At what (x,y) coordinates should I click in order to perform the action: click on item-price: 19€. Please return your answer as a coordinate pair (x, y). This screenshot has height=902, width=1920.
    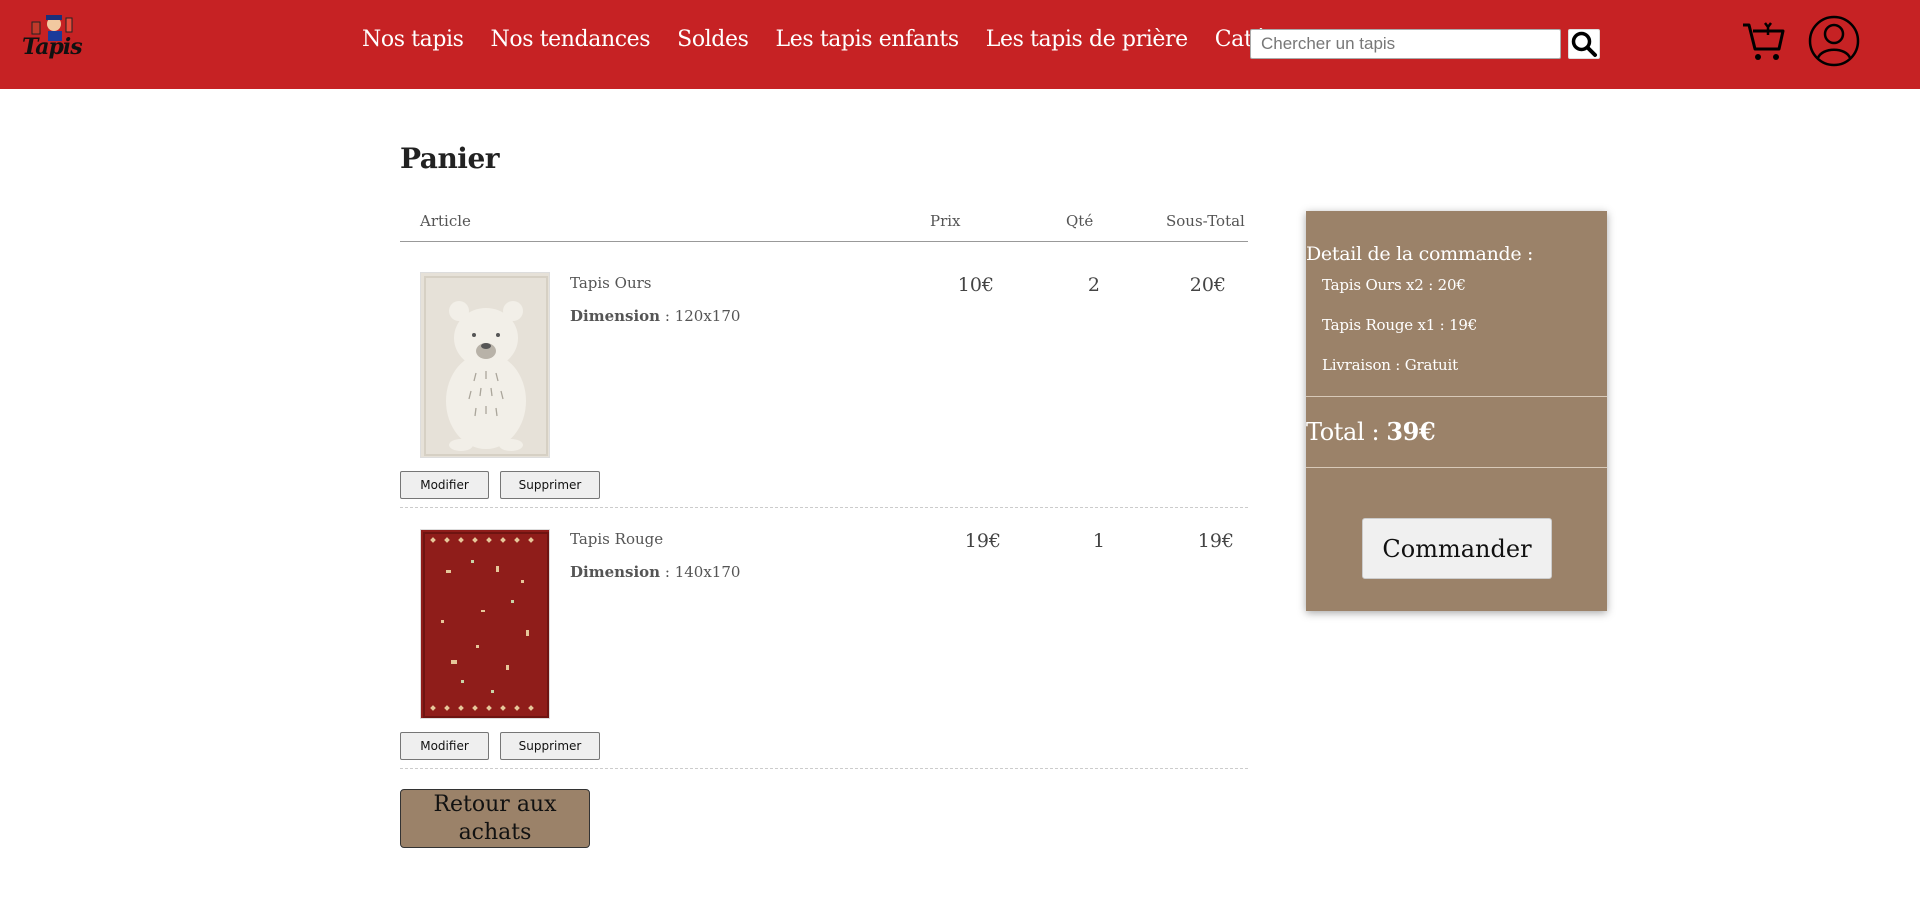
    Looking at the image, I should click on (982, 541).